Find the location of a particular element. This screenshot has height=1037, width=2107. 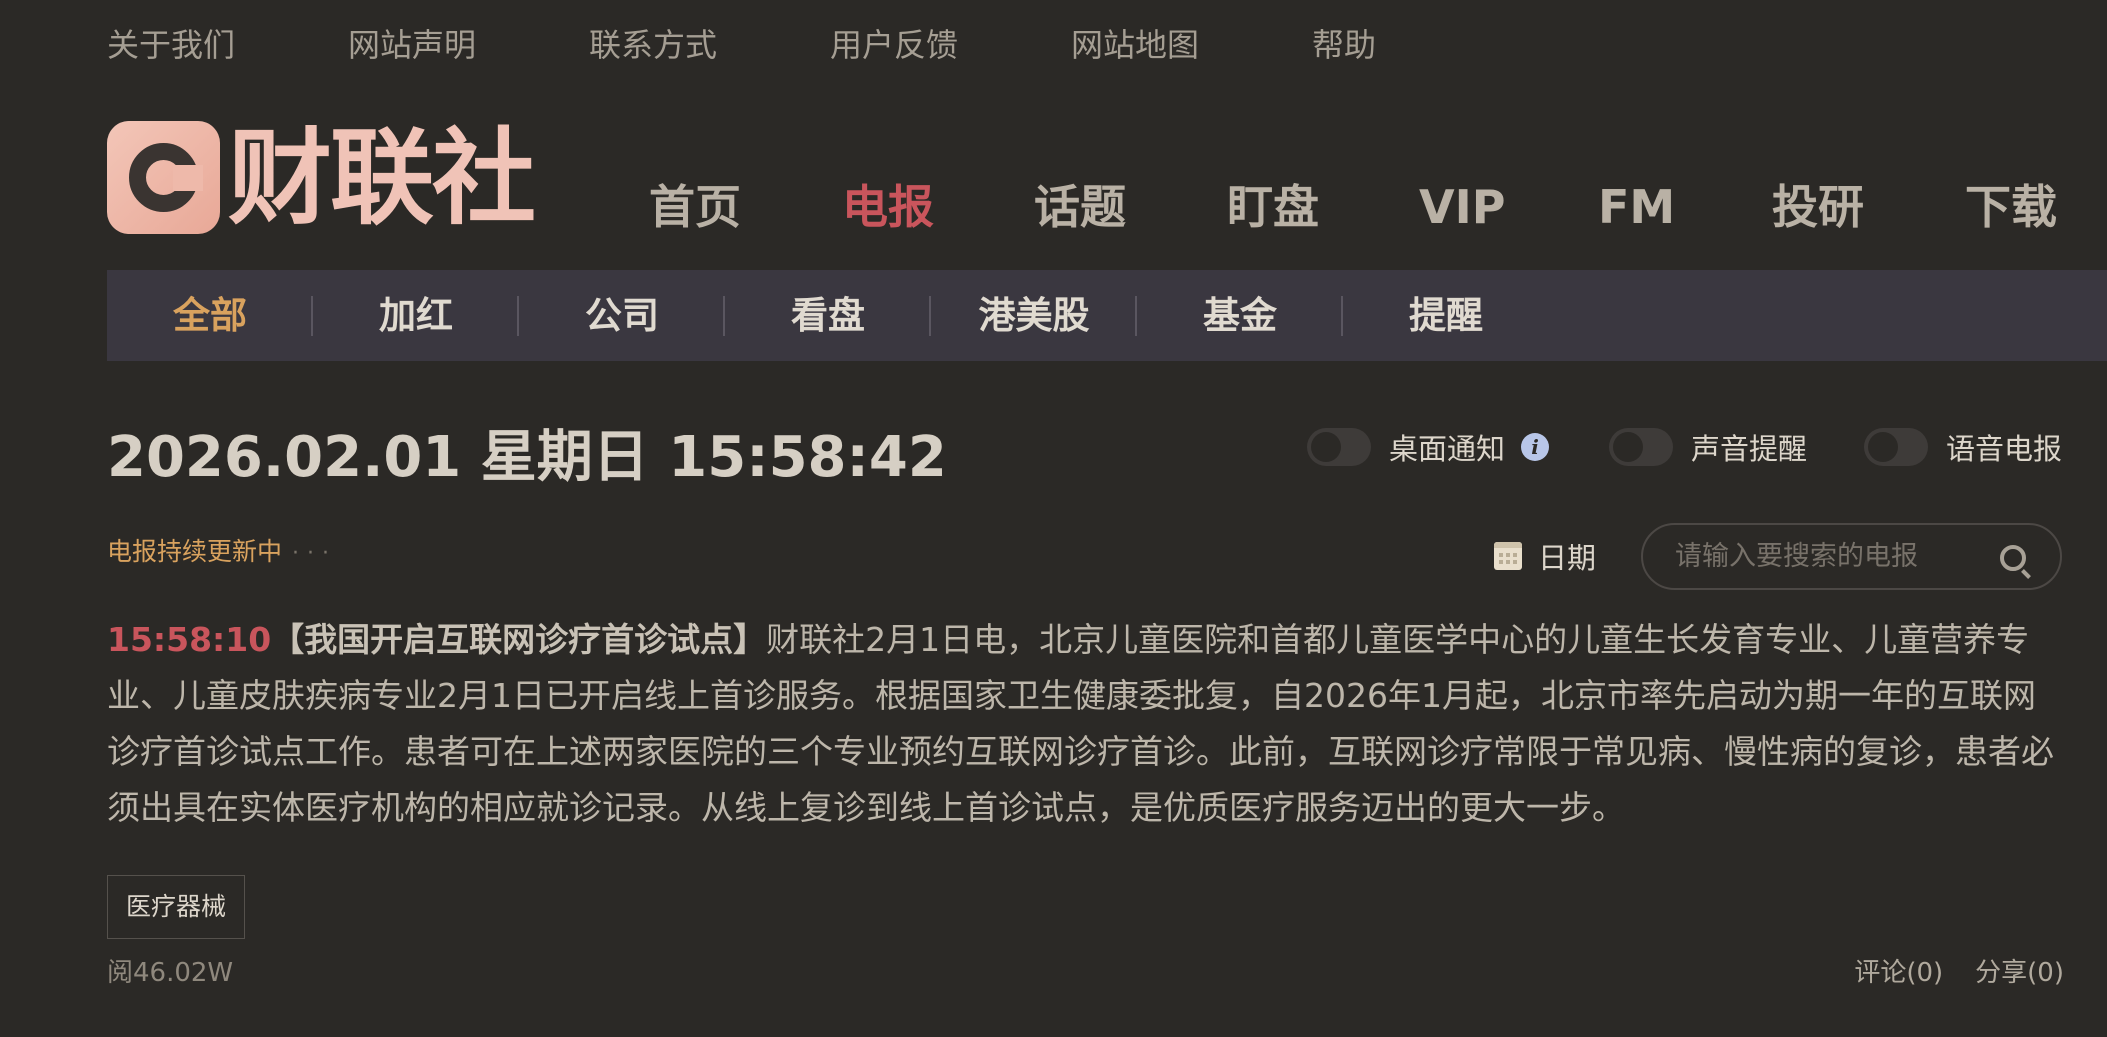

item-actions: 评论(0) 分享(0) is located at coordinates (1943, 970).